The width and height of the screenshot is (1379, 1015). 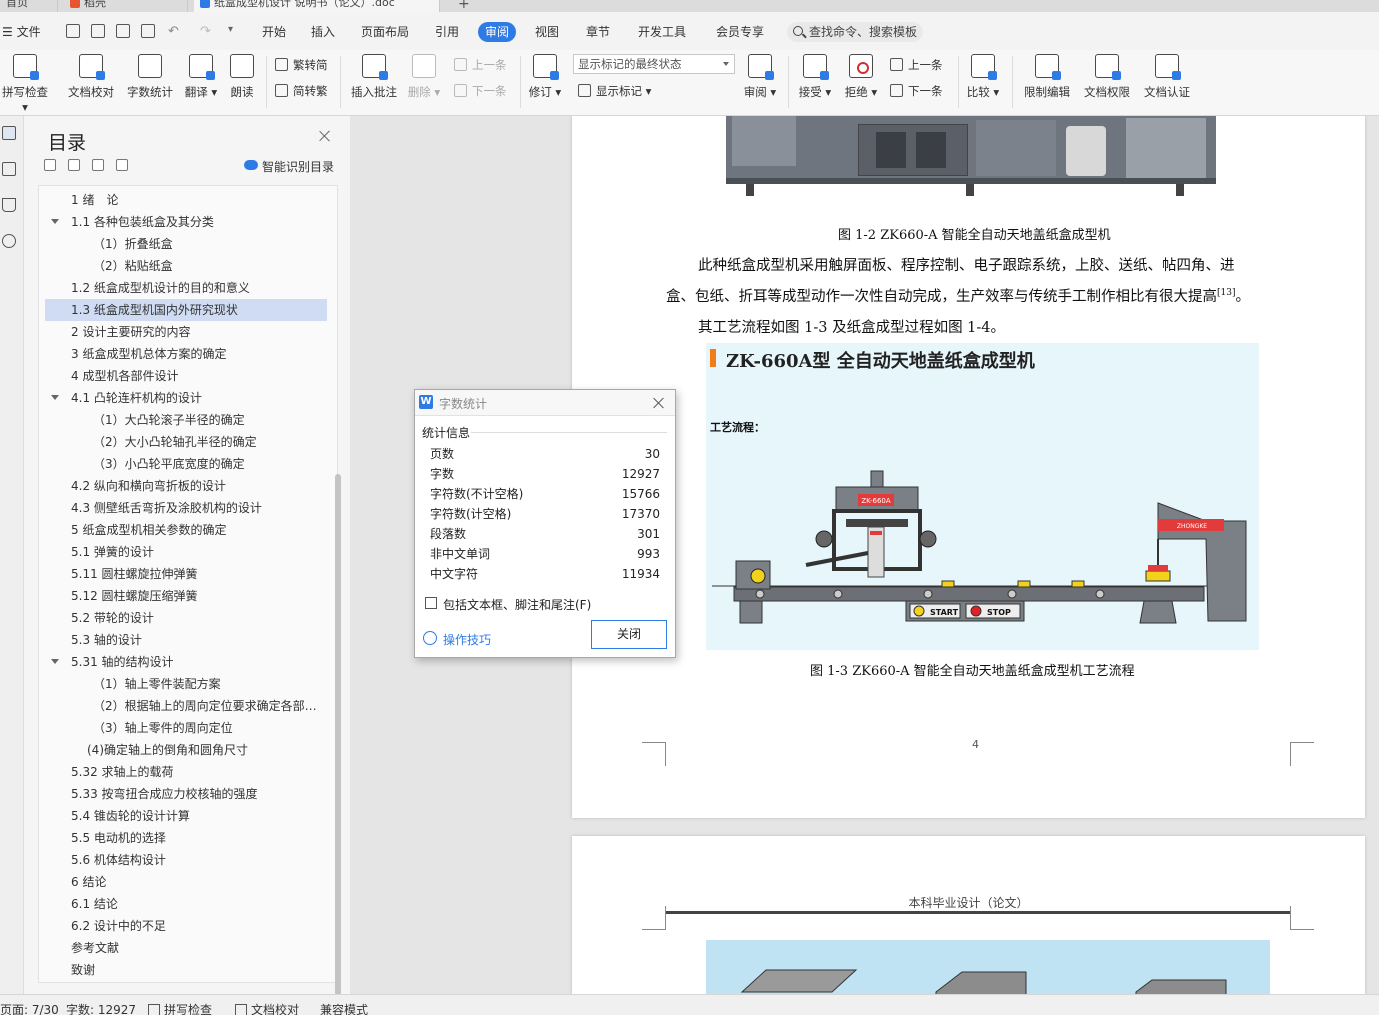 I want to click on toc-item: （2）粘贴纸盒, so click(x=186, y=266).